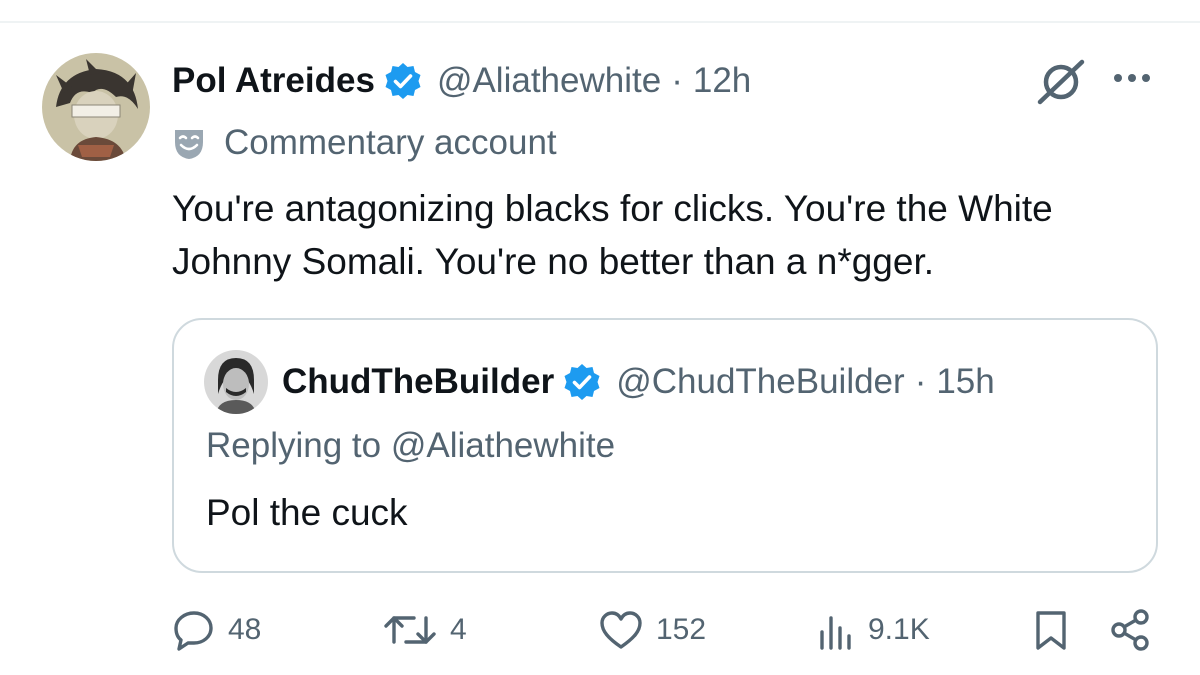 The image size is (1200, 675). Describe the element at coordinates (189, 143) in the screenshot. I see `theater-mask-icon` at that location.